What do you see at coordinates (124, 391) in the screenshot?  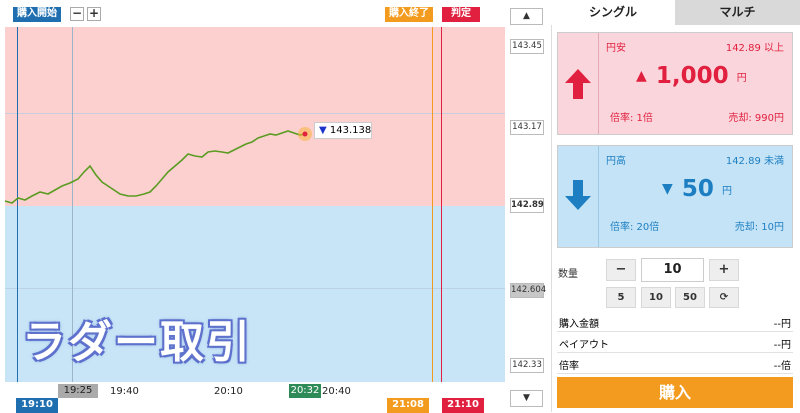 I see `x-tick: 19:40` at bounding box center [124, 391].